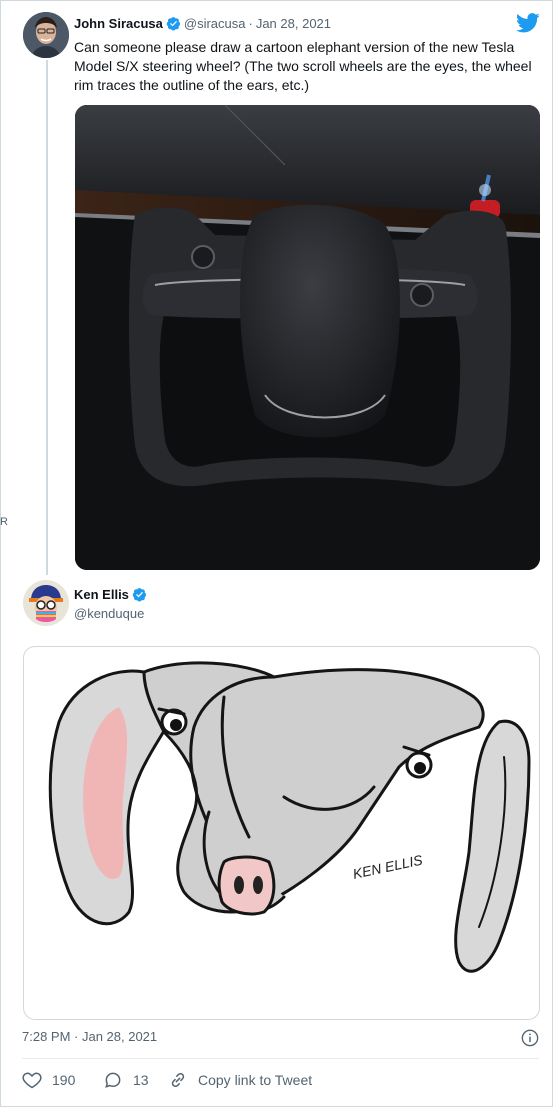 The image size is (553, 1107). Describe the element at coordinates (126, 1080) in the screenshot. I see `reply-button: 13` at that location.